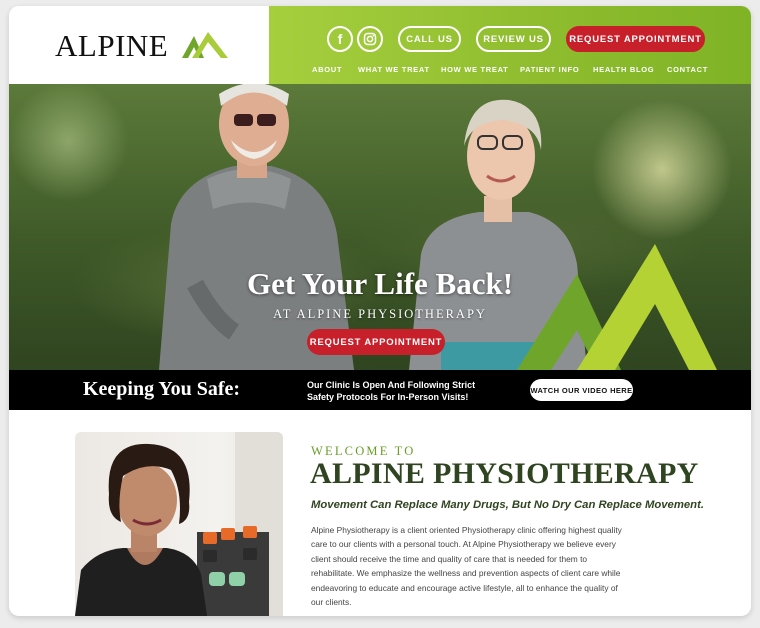 This screenshot has height=628, width=760. Describe the element at coordinates (112, 45) in the screenshot. I see `logo-text: ALPINE` at that location.